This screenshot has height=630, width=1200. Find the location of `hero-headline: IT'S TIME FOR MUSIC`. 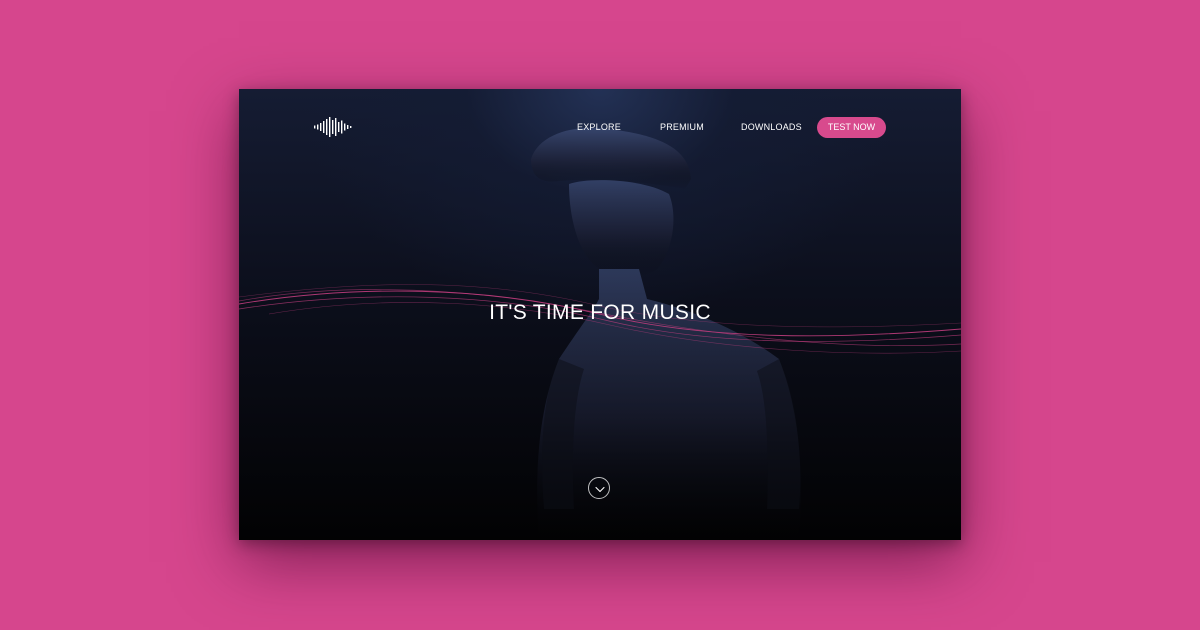

hero-headline: IT'S TIME FOR MUSIC is located at coordinates (600, 312).